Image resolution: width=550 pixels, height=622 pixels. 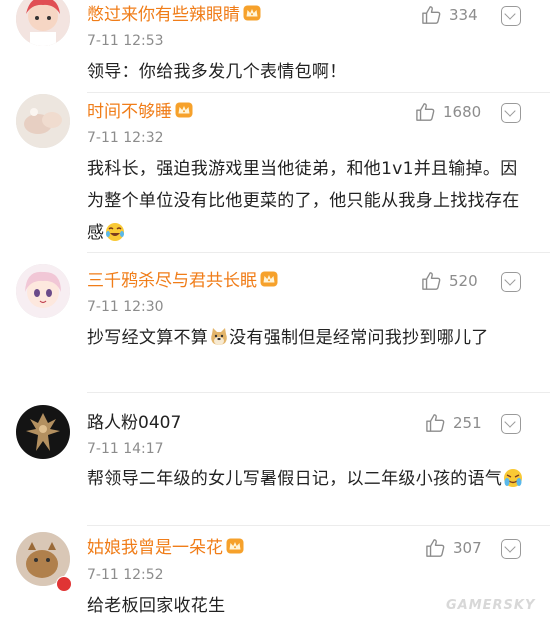 I want to click on watermark: GAMERSKY, so click(x=491, y=605).